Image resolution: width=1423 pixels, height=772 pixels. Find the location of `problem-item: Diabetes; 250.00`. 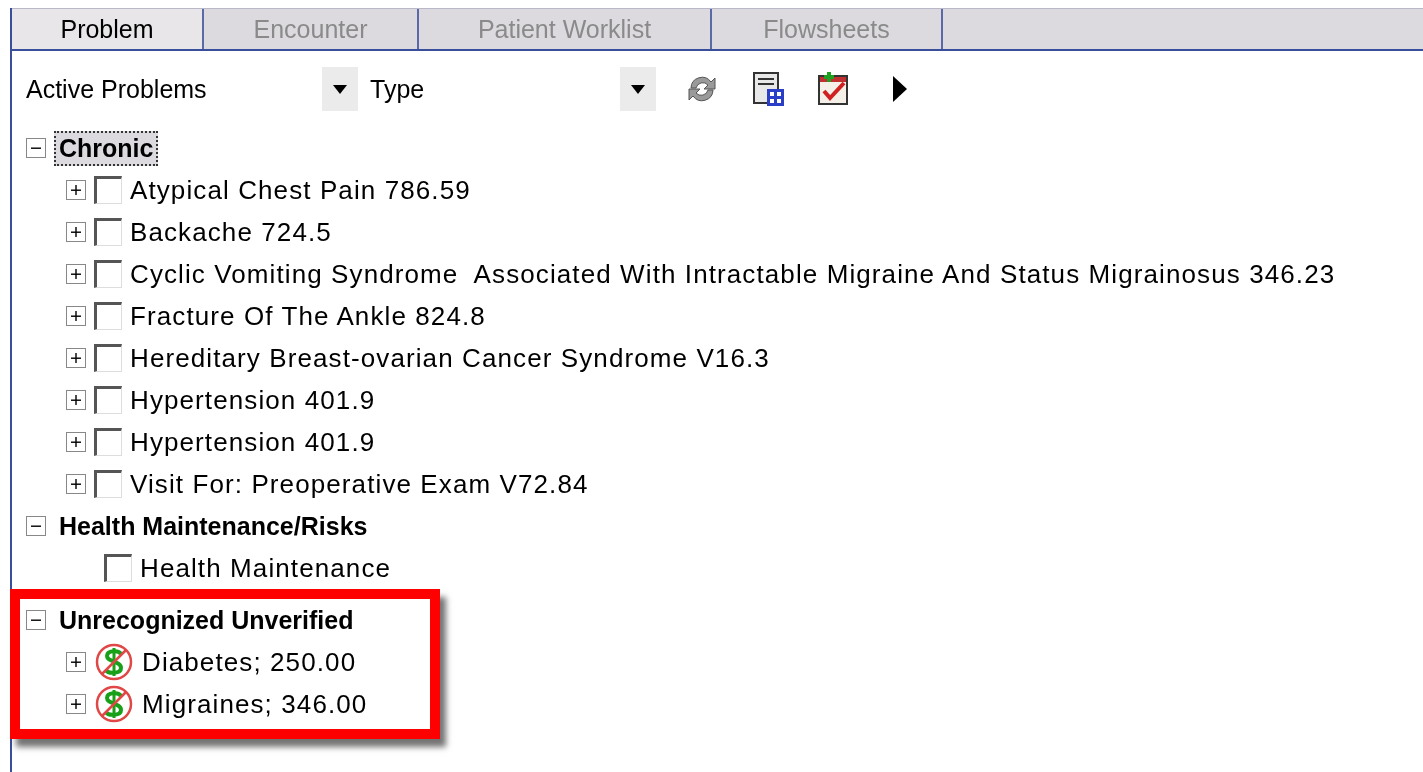

problem-item: Diabetes; 250.00 is located at coordinates (249, 662).